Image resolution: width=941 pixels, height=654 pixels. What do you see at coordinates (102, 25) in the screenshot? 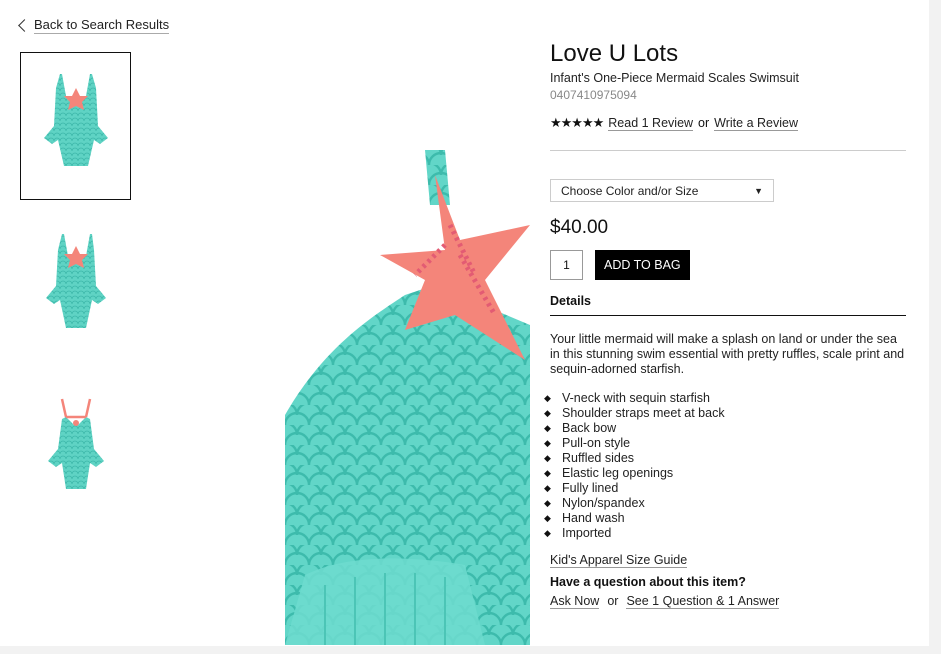
I see `back-label: Back to Search Results` at bounding box center [102, 25].